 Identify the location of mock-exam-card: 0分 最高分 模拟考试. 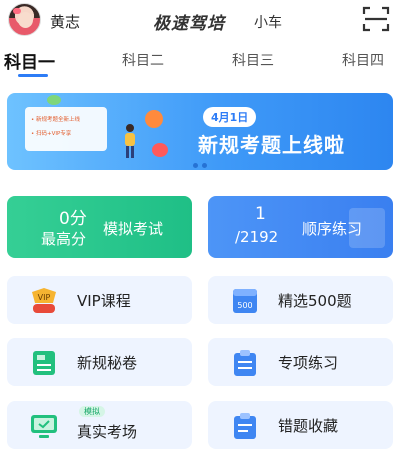
(99, 227).